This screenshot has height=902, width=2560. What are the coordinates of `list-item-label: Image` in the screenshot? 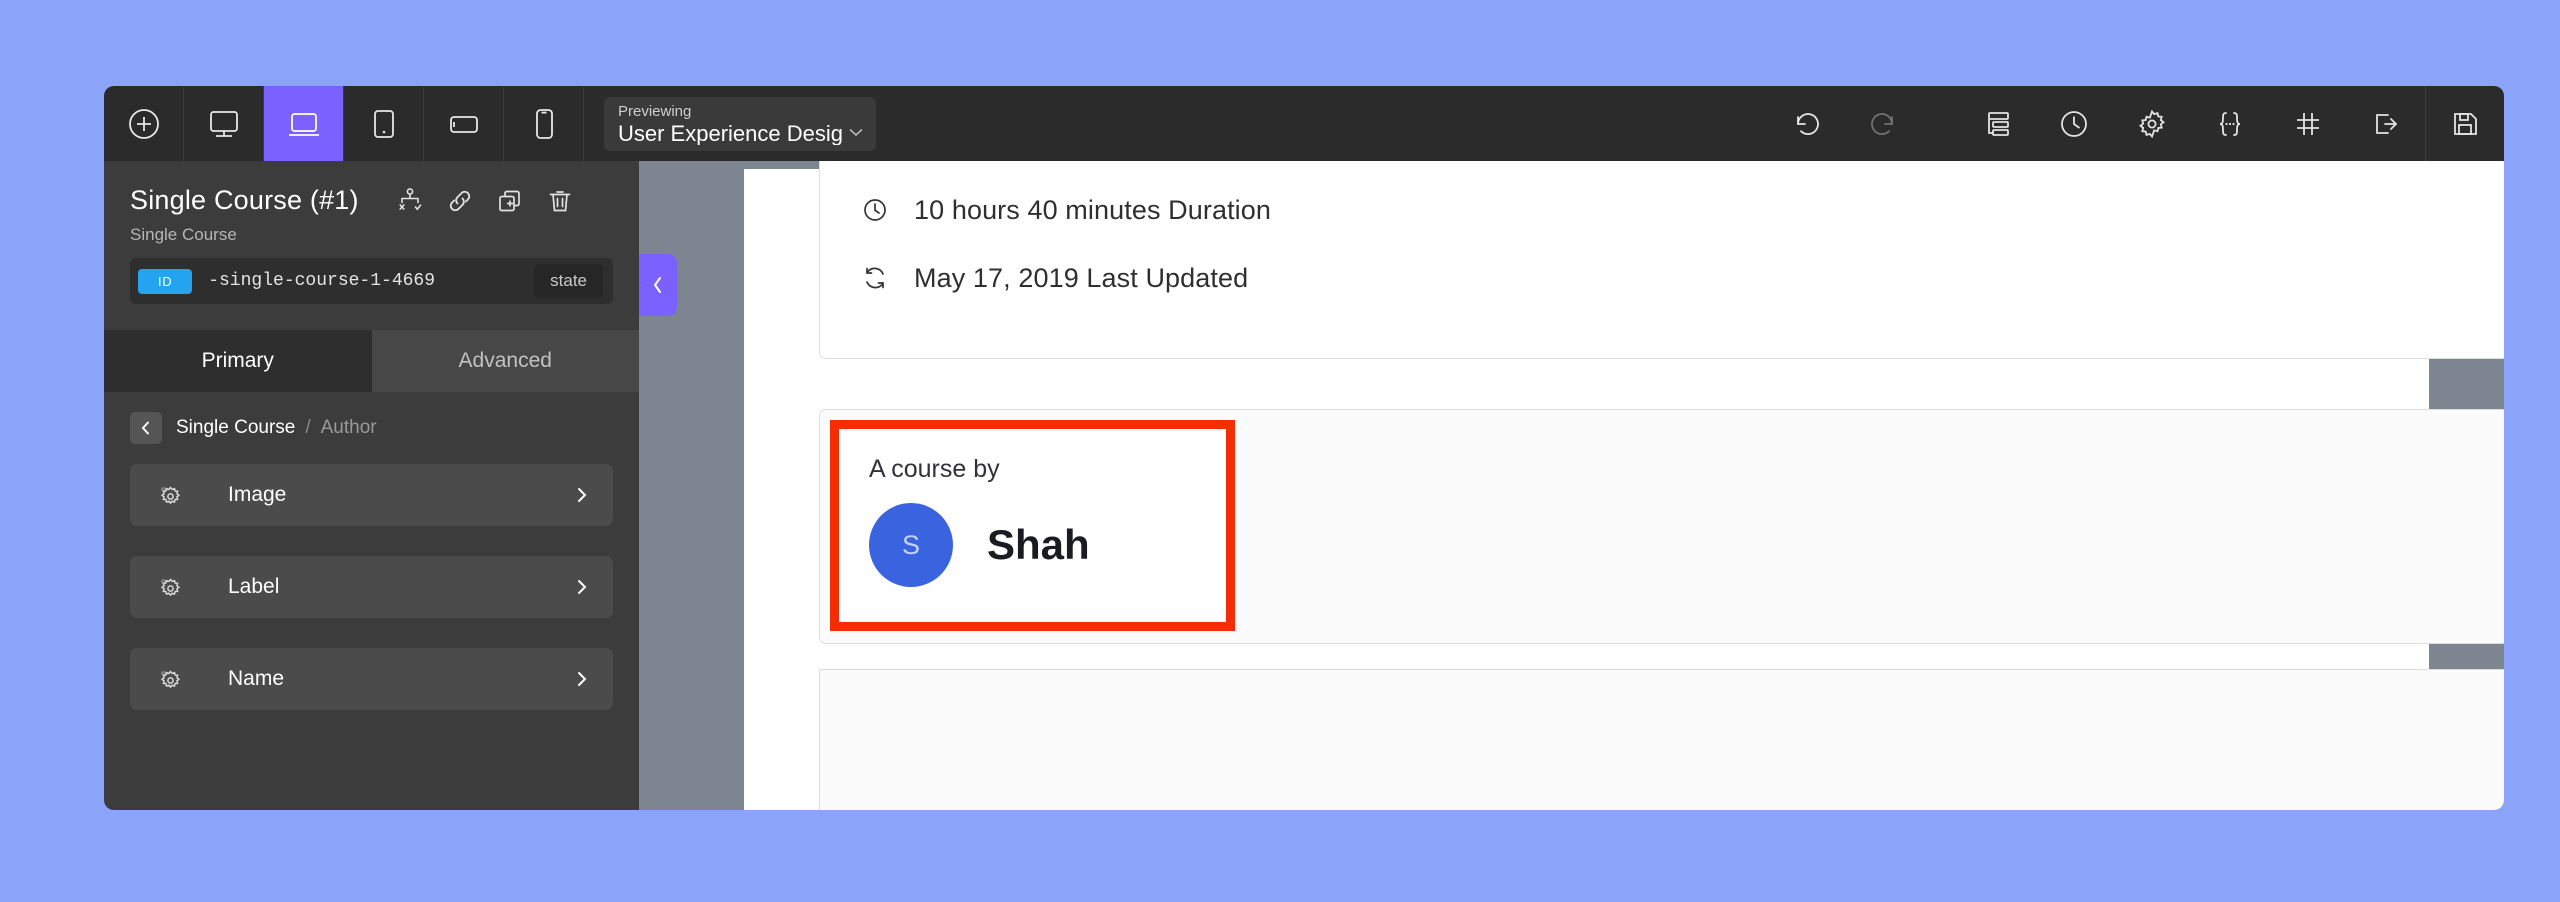 It's located at (257, 494).